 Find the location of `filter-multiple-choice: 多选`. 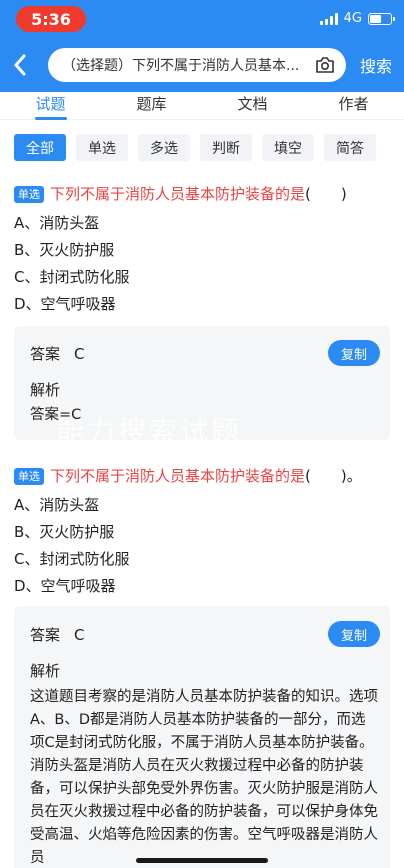

filter-multiple-choice: 多选 is located at coordinates (164, 147).